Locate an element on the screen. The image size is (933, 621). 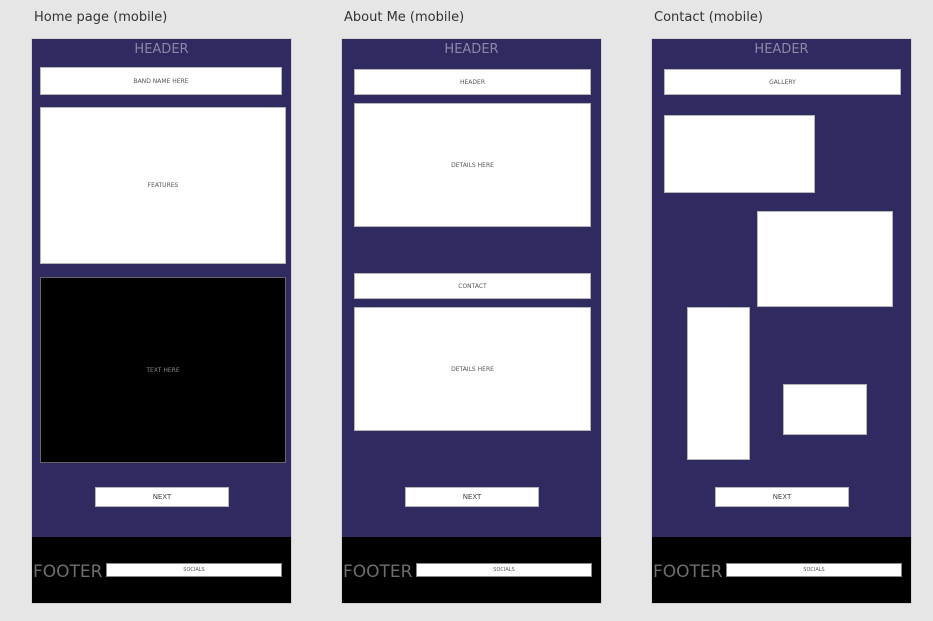
gallery-box: GALLERY is located at coordinates (782, 82).